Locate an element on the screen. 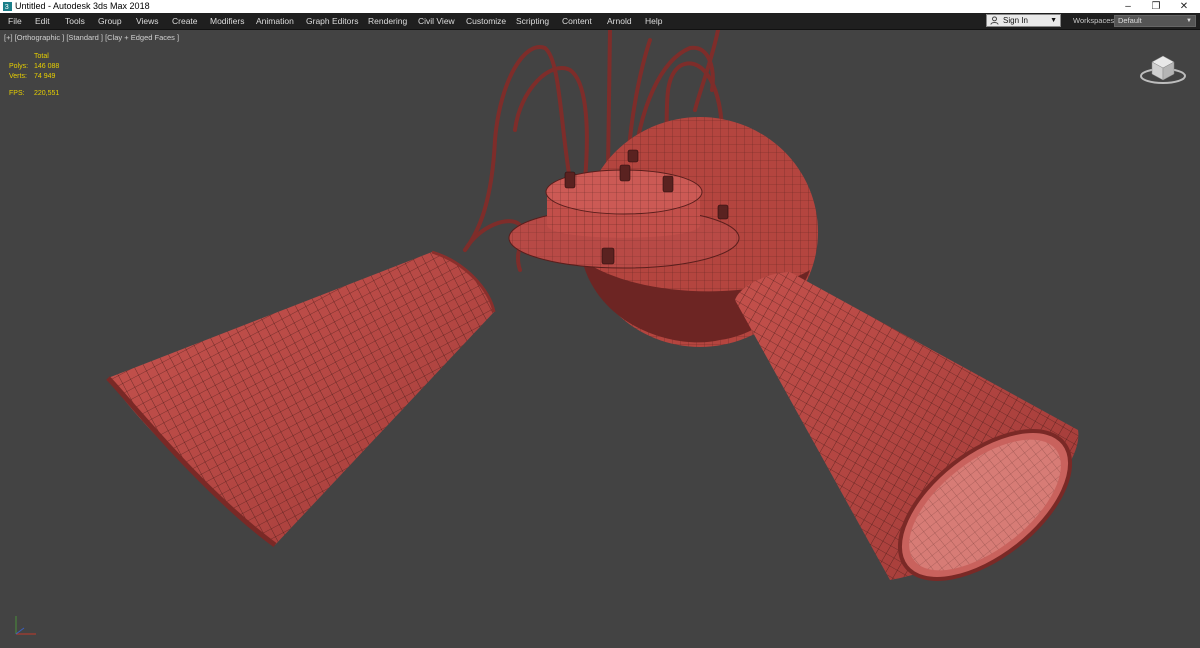  menu-group: Group is located at coordinates (110, 21).